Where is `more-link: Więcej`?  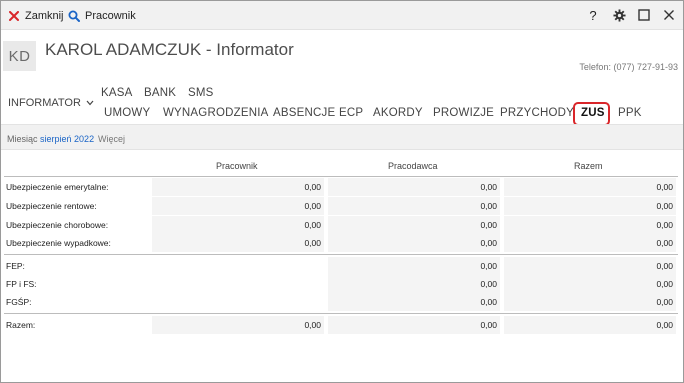
more-link: Więcej is located at coordinates (111, 139).